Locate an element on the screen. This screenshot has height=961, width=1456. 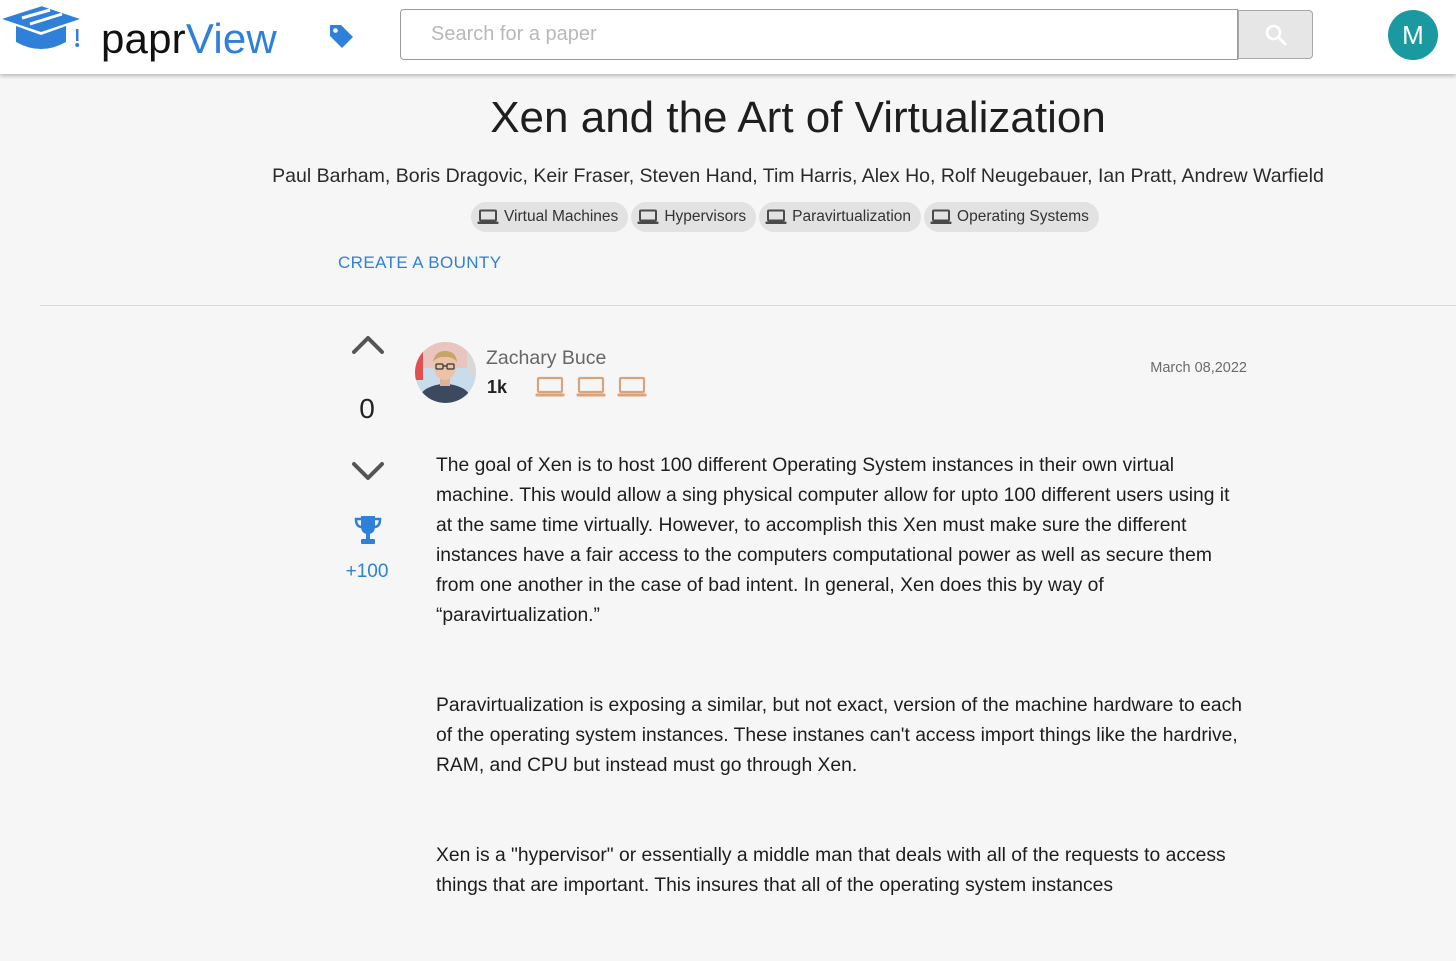
tag-chip-label: Virtual Machines is located at coordinates (561, 216).